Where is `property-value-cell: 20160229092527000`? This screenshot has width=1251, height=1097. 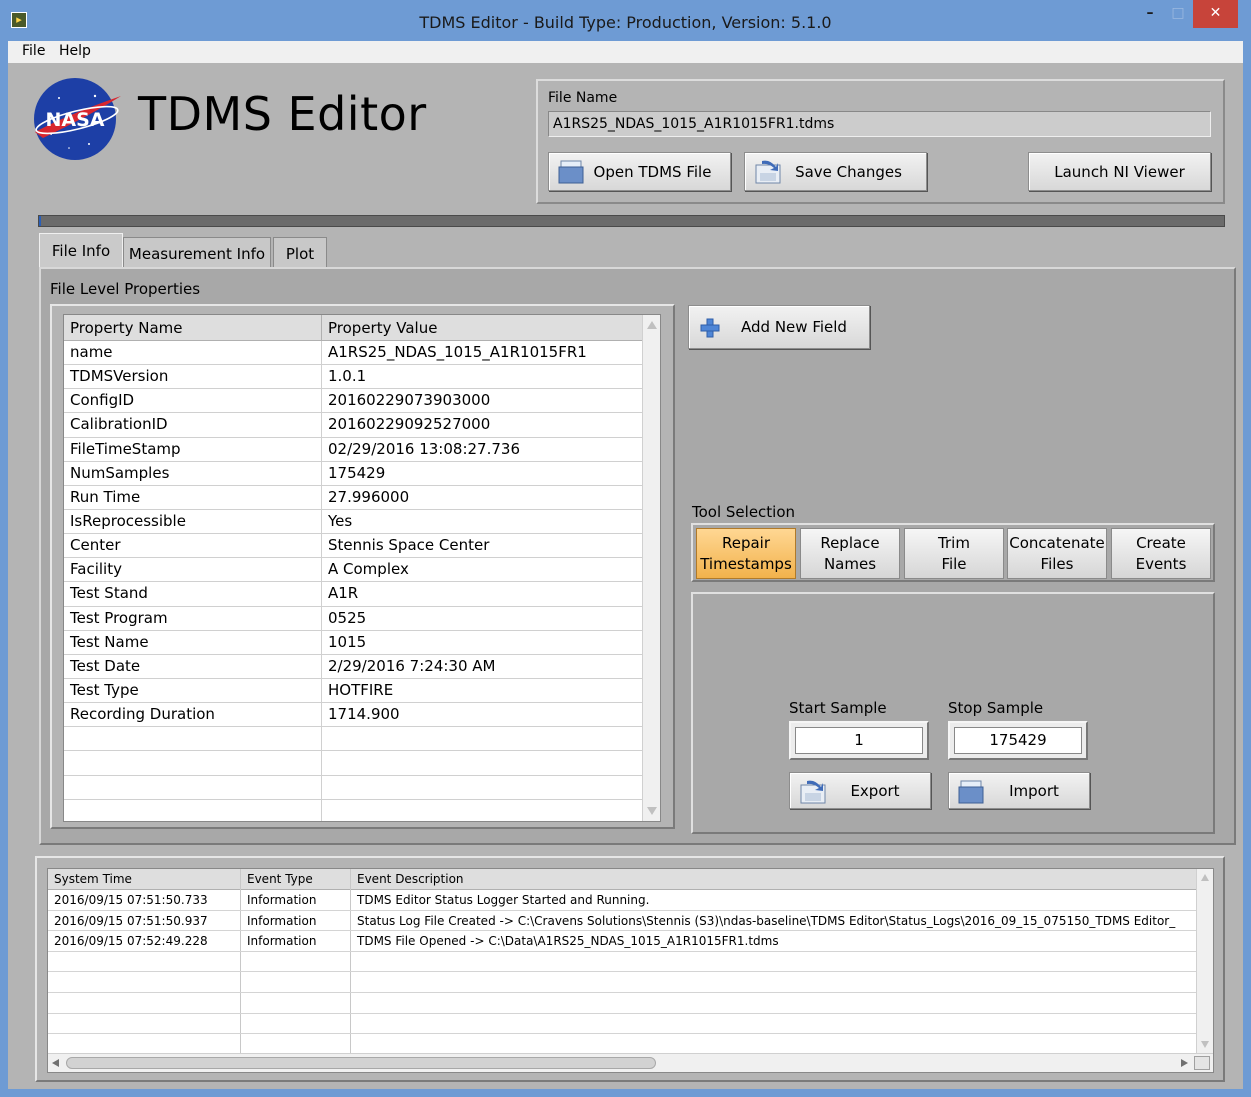 property-value-cell: 20160229092527000 is located at coordinates (482, 424).